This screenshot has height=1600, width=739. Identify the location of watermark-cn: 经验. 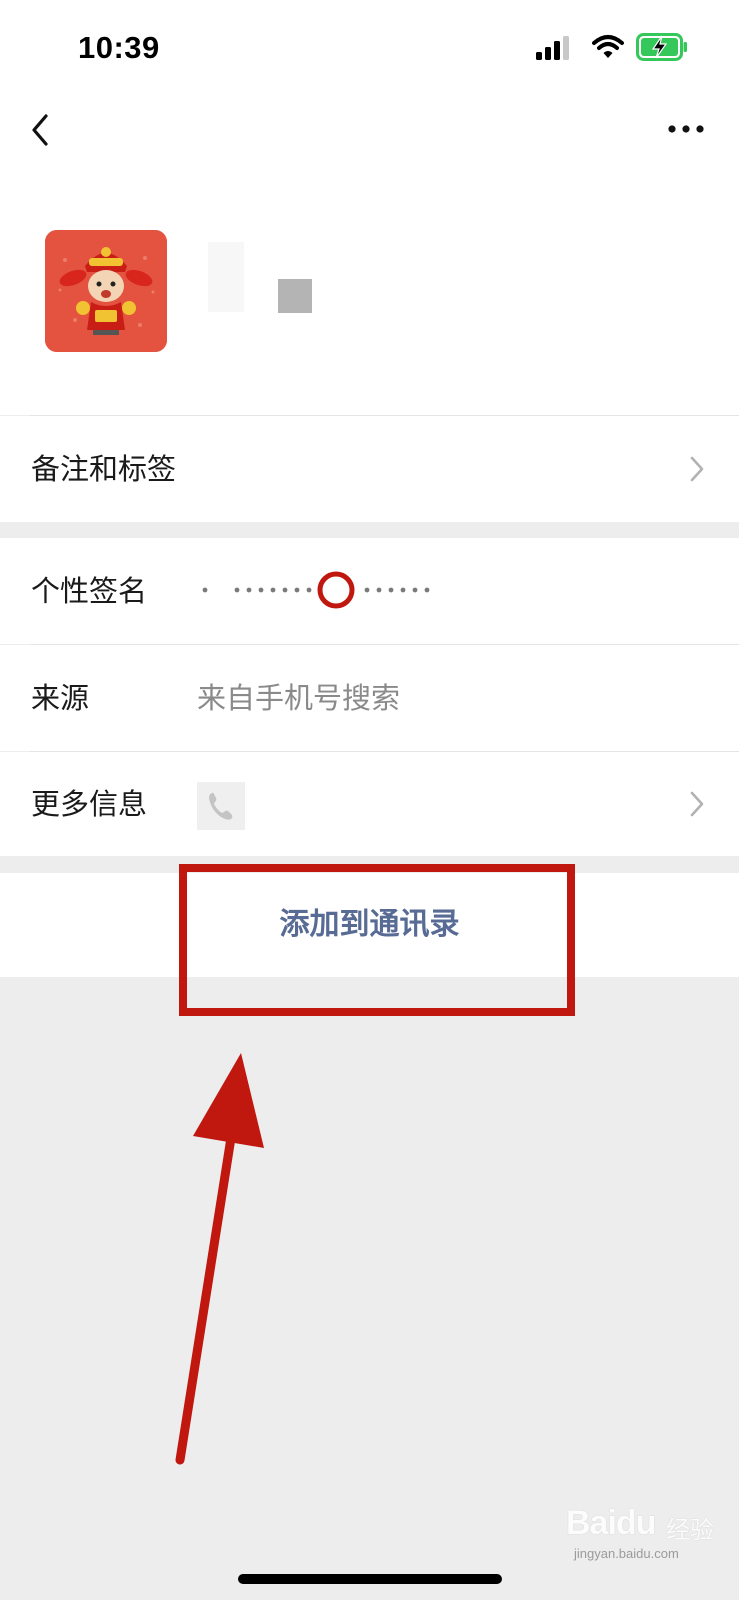
(690, 1530).